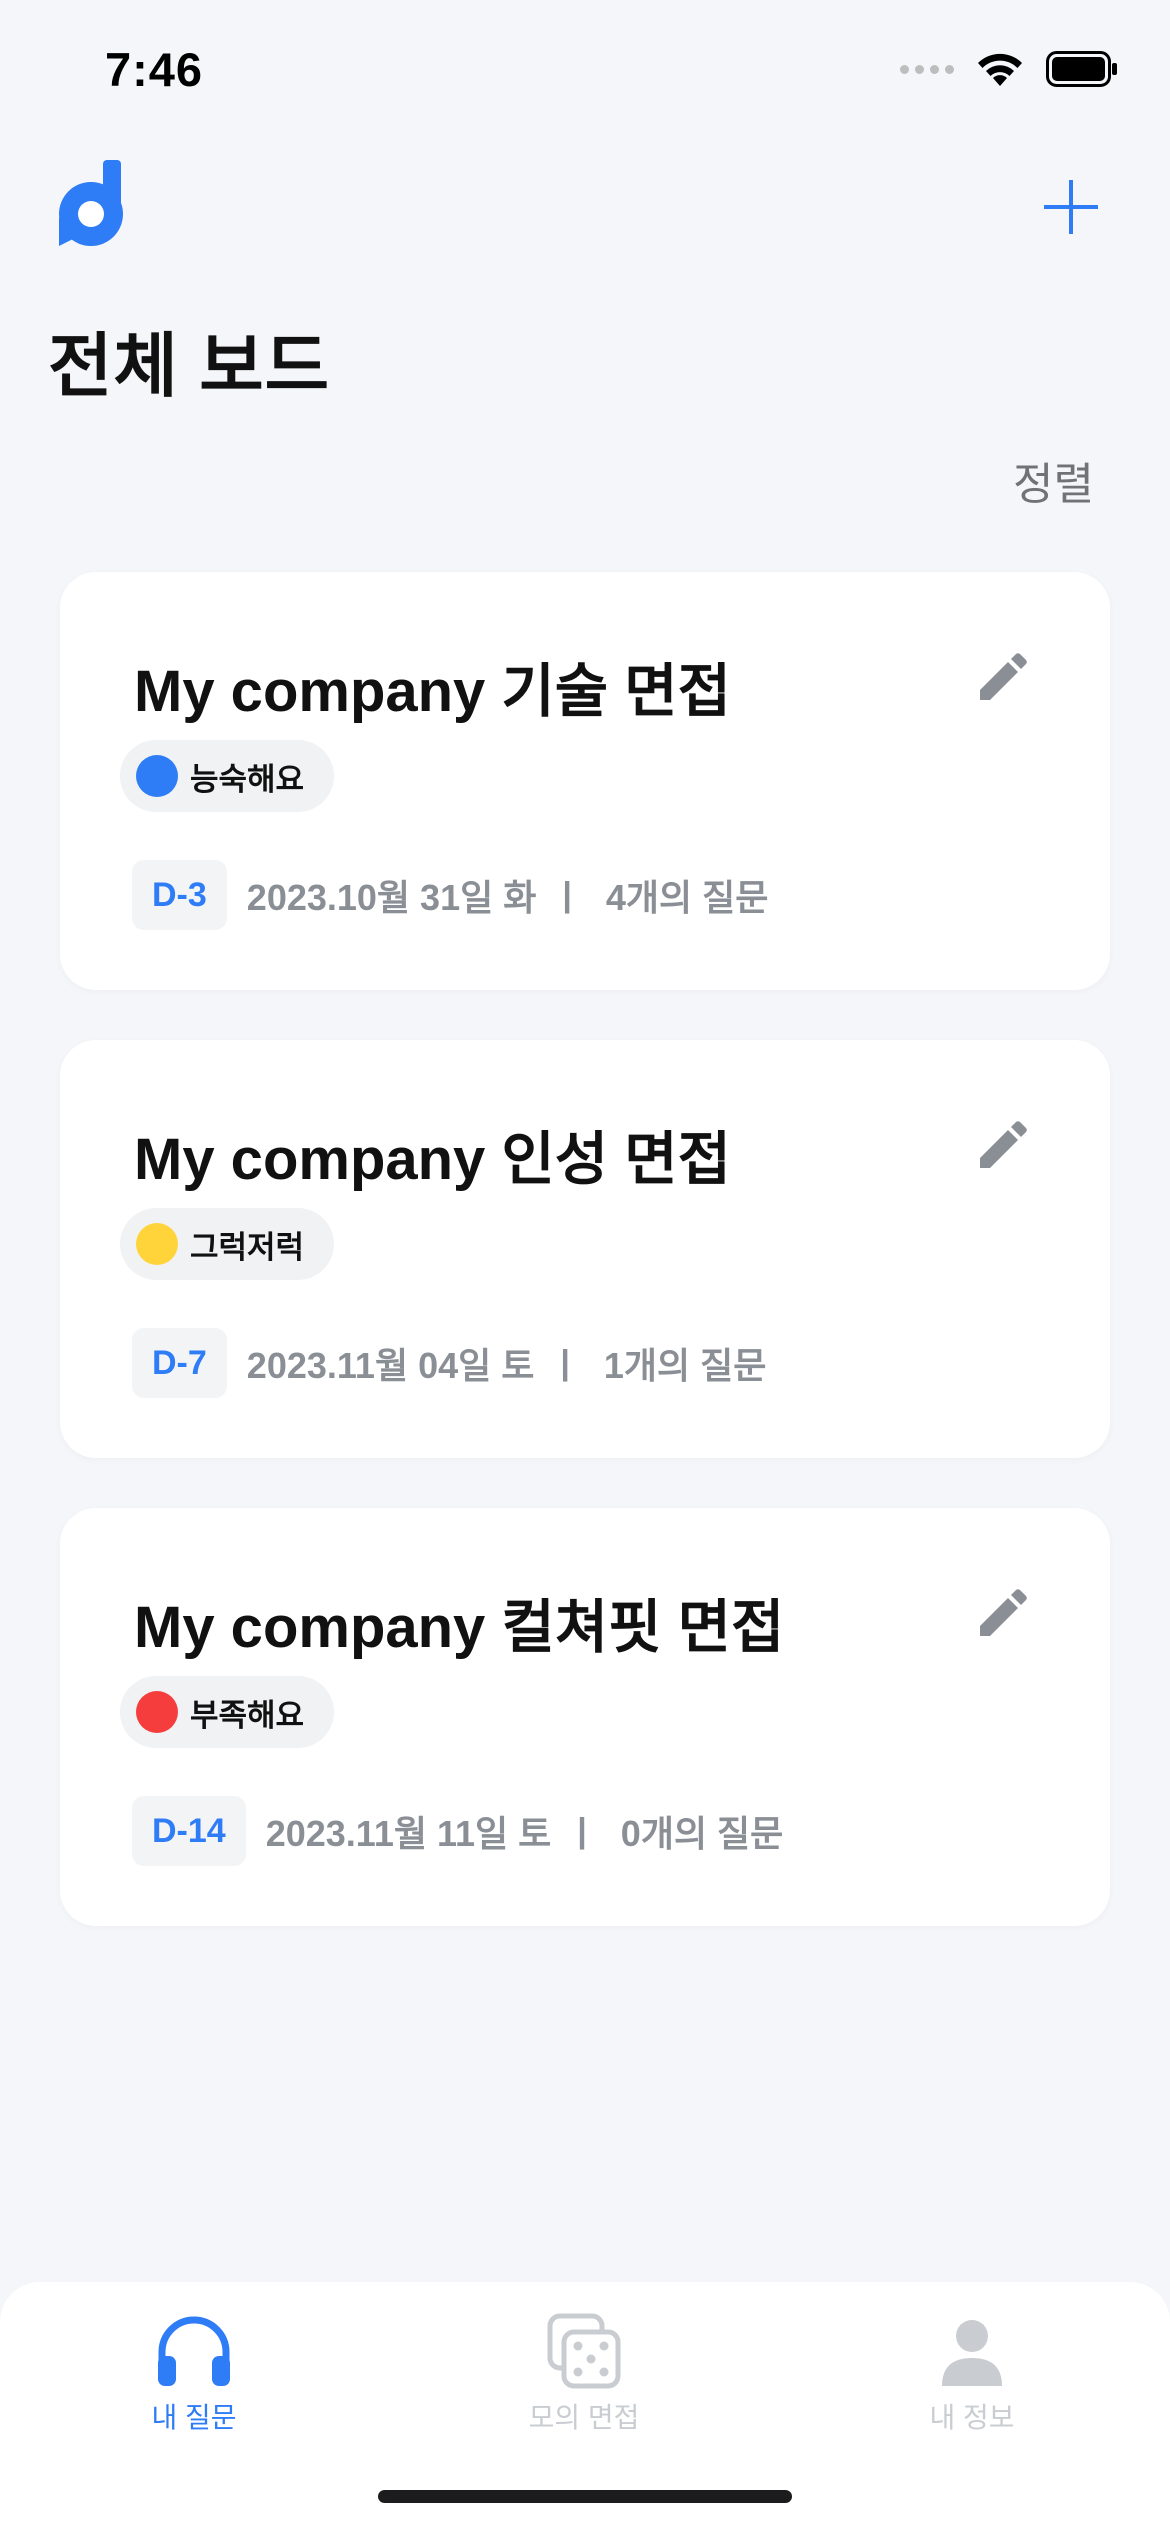 This screenshot has width=1170, height=2532. What do you see at coordinates (91, 203) in the screenshot?
I see `app-logo-icon` at bounding box center [91, 203].